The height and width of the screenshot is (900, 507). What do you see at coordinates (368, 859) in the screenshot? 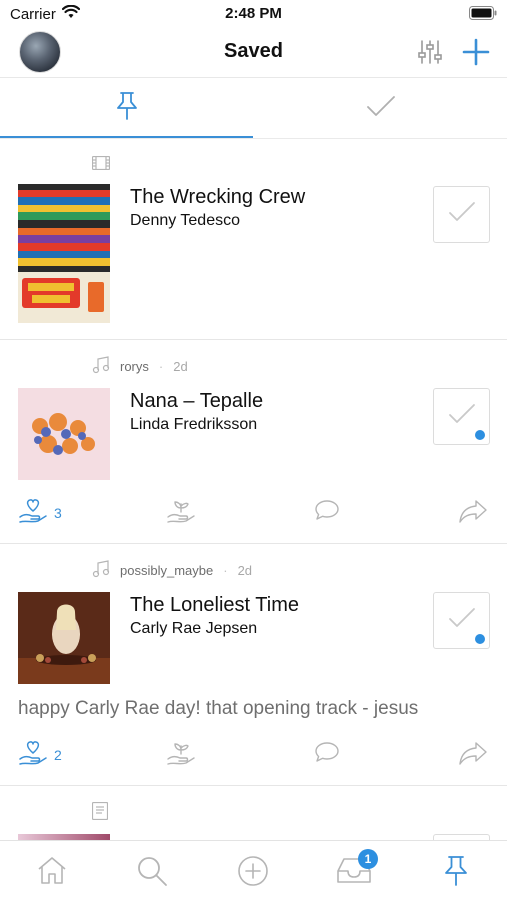
I see `inbox-badge: 1` at bounding box center [368, 859].